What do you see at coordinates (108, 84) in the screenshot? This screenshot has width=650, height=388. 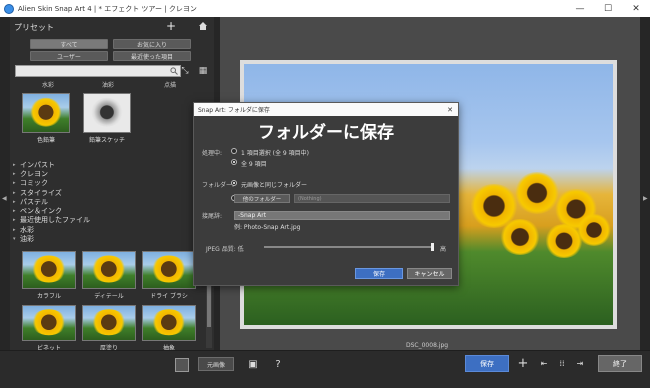 I see `category-pencil-label: 油彩` at bounding box center [108, 84].